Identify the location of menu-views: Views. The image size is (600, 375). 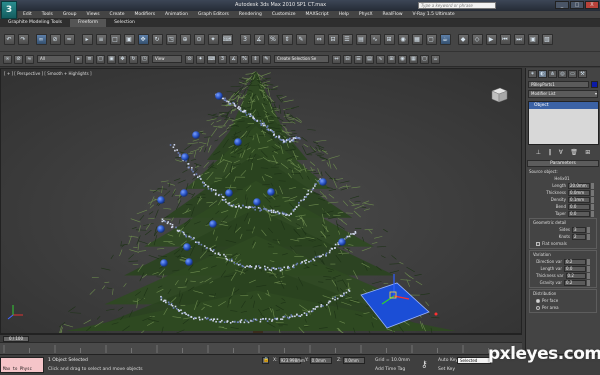
(93, 14).